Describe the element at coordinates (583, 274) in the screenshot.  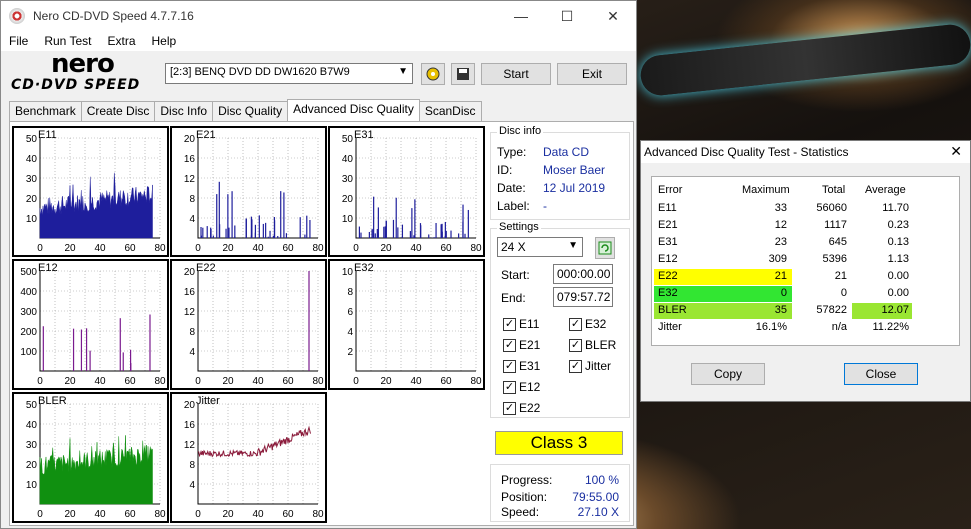
I see `start-input: 000:00.00` at that location.